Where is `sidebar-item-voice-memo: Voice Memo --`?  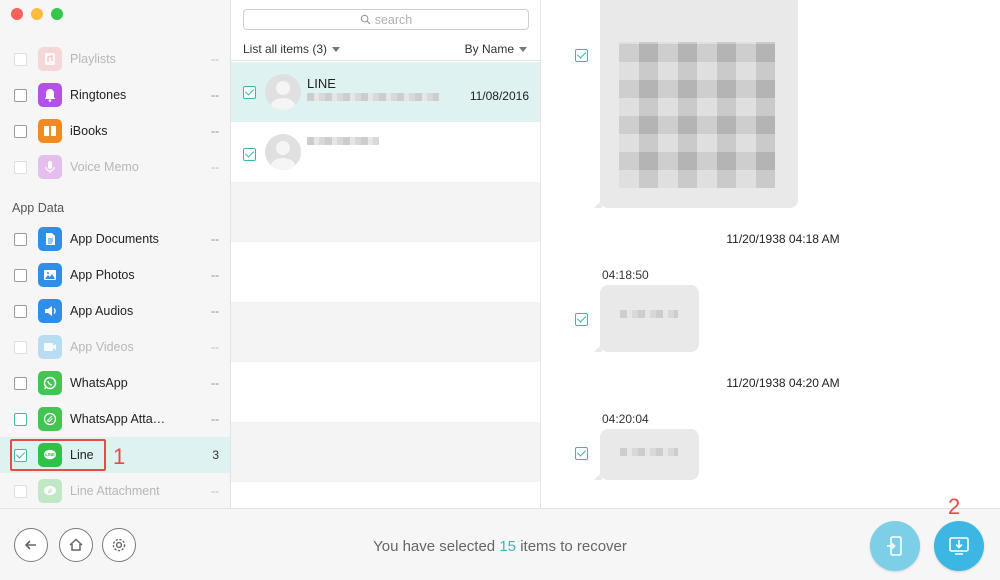 sidebar-item-voice-memo: Voice Memo -- is located at coordinates (115, 167).